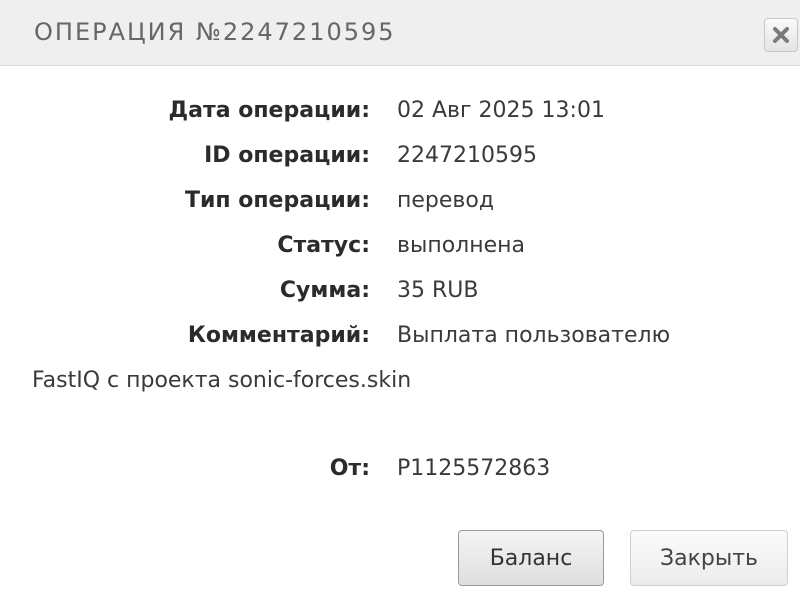 The height and width of the screenshot is (600, 800). What do you see at coordinates (269, 110) in the screenshot?
I see `date-label: Дата операции:` at bounding box center [269, 110].